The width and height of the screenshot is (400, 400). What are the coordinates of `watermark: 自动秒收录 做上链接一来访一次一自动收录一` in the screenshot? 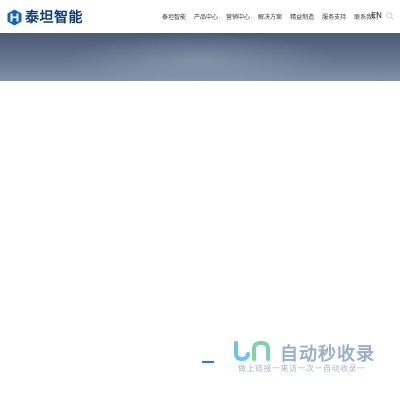 It's located at (308, 359).